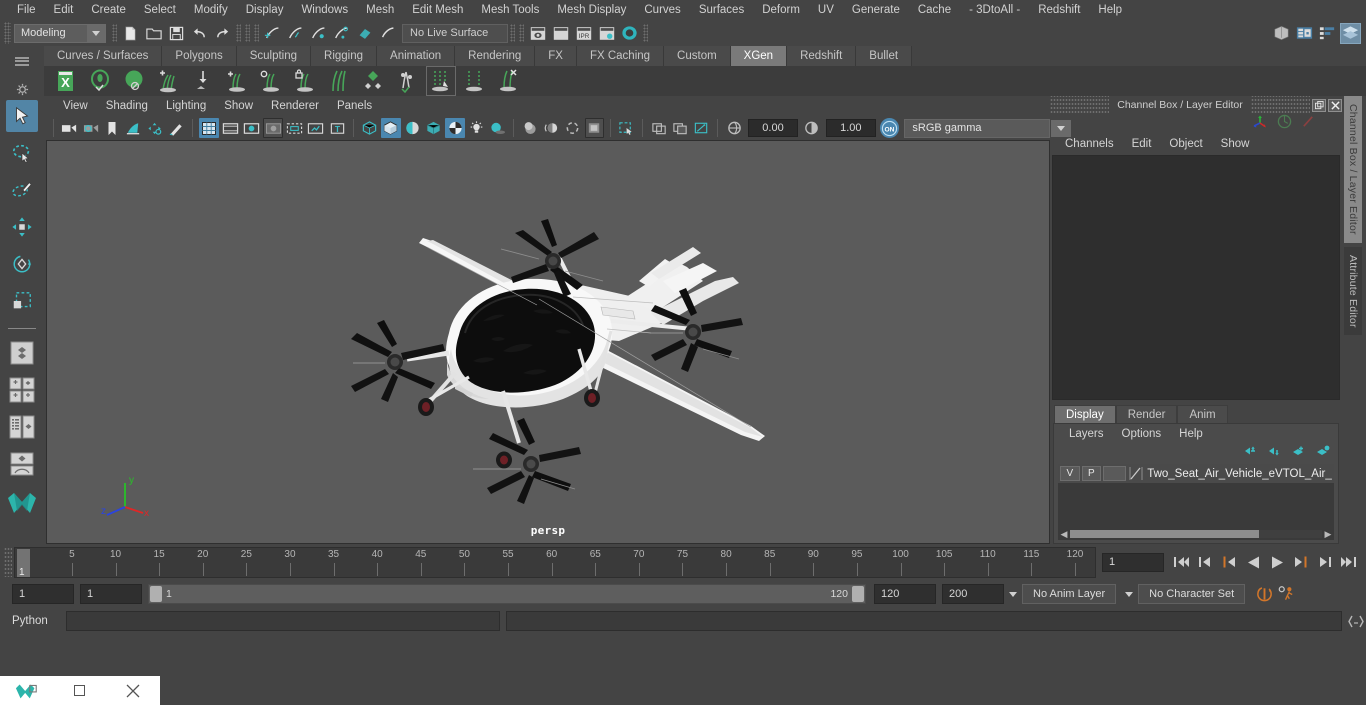 This screenshot has width=1366, height=705. What do you see at coordinates (7, 33) in the screenshot?
I see `statusbar-grip` at bounding box center [7, 33].